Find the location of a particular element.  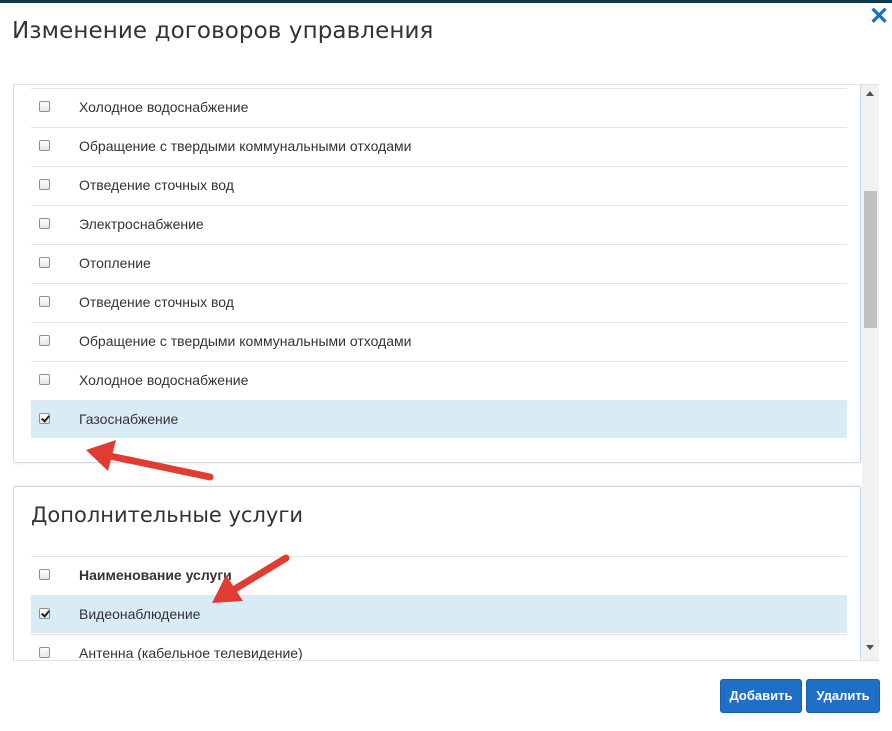

close-icon: ✕ is located at coordinates (879, 17).